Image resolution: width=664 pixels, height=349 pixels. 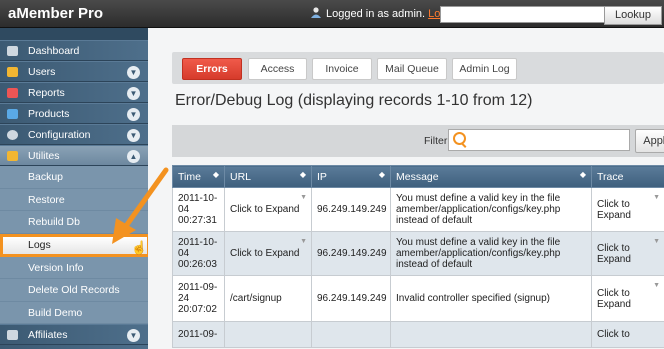 What do you see at coordinates (74, 267) in the screenshot?
I see `sidebar-subitem-version-info: Version Info` at bounding box center [74, 267].